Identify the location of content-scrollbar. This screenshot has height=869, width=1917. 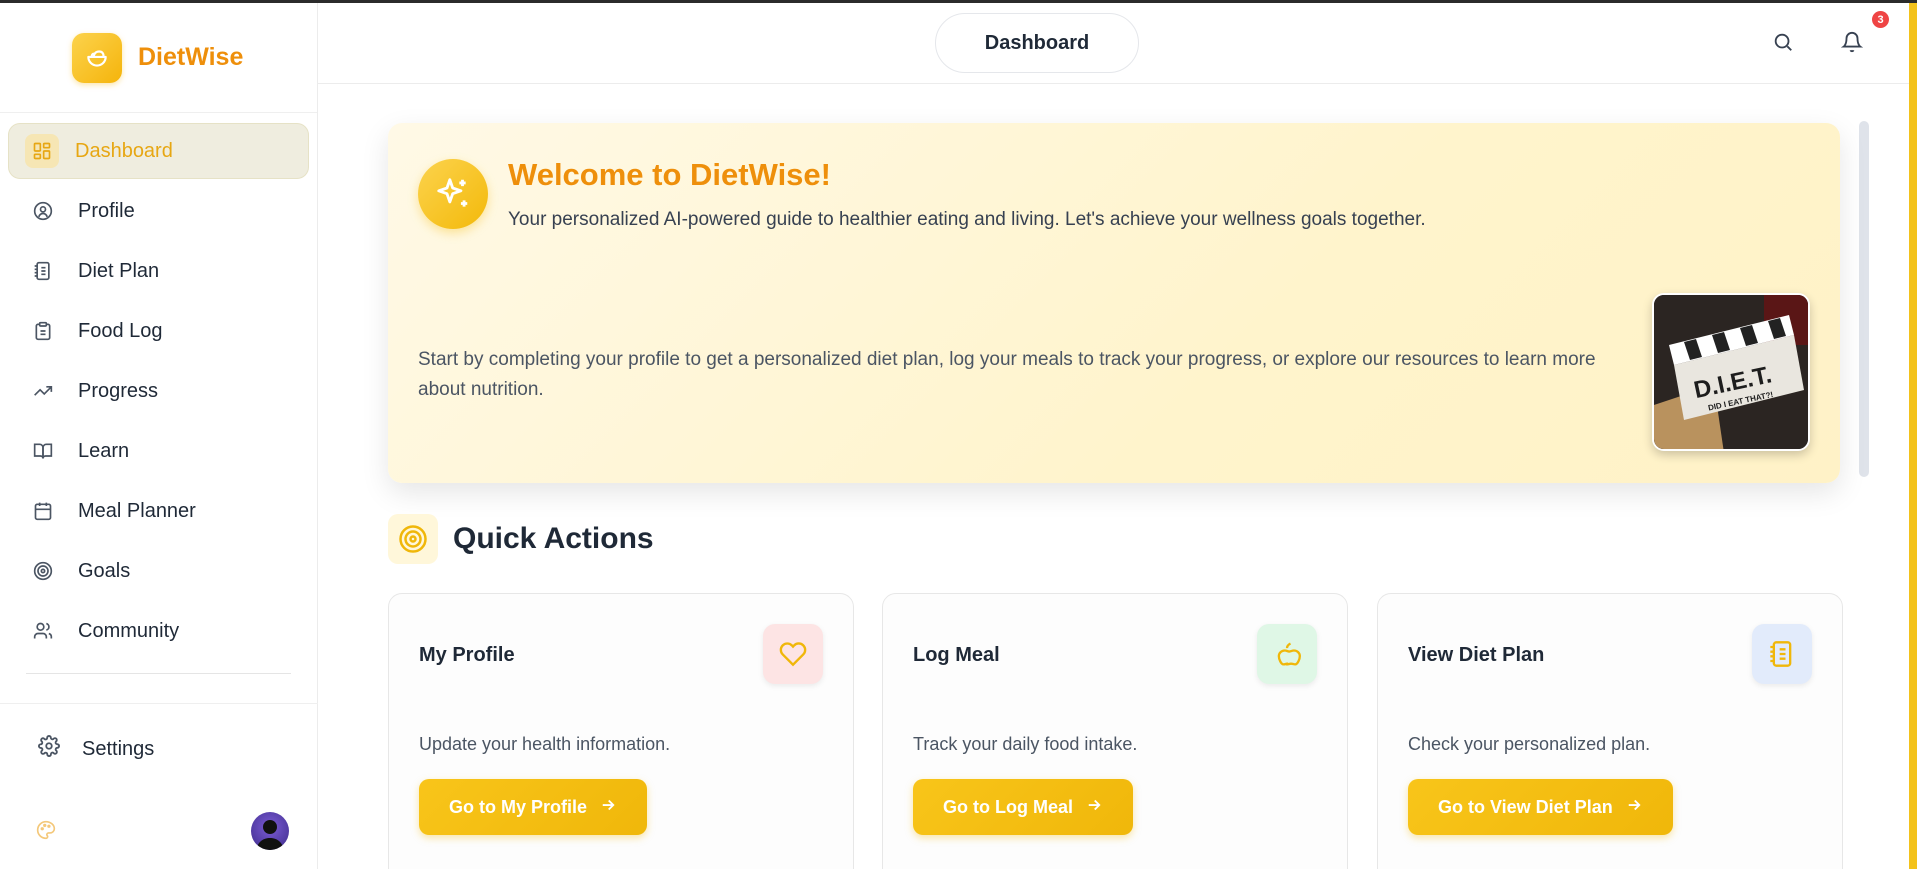
(1864, 299).